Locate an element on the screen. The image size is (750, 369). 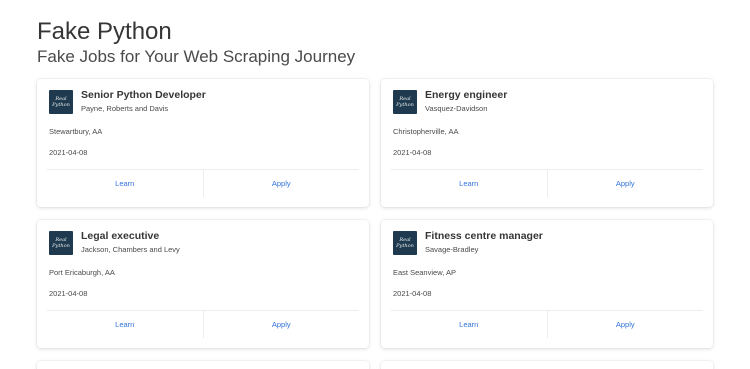
job-title: Legal executive is located at coordinates (120, 236).